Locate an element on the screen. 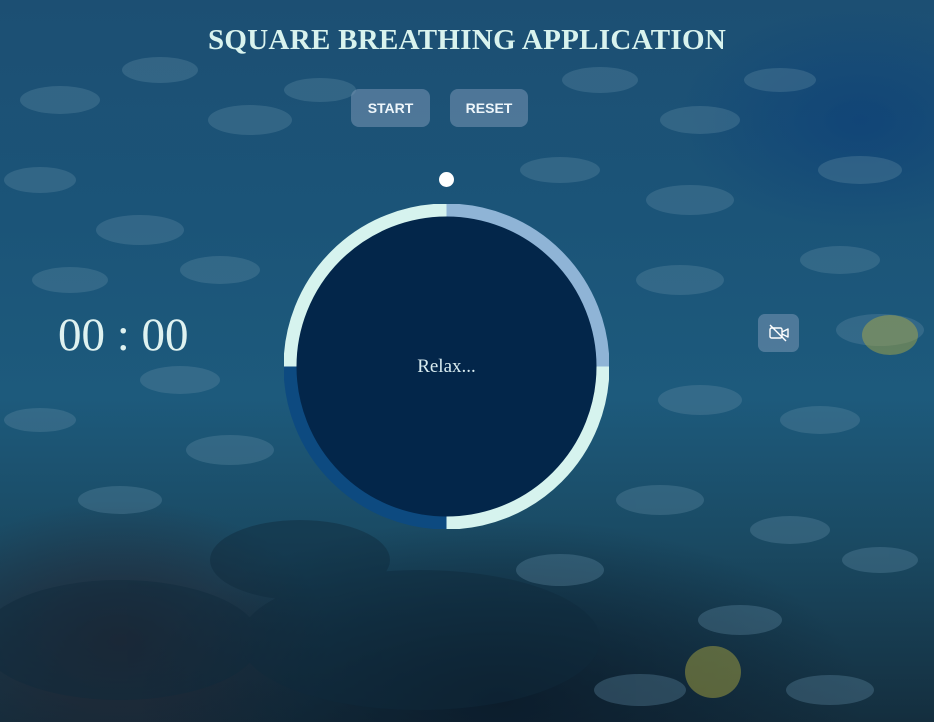 This screenshot has height=722, width=934. video-off-icon is located at coordinates (778, 333).